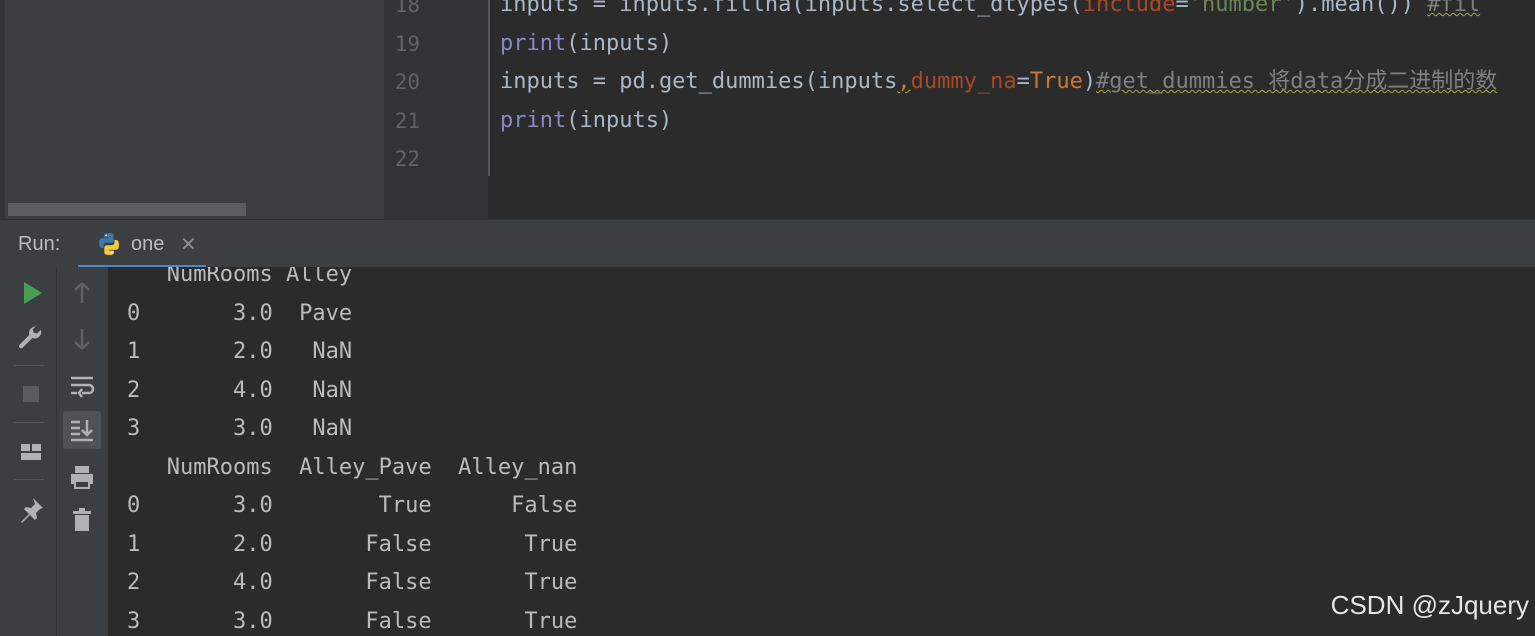  Describe the element at coordinates (82, 386) in the screenshot. I see `soft-wrap-icon` at that location.